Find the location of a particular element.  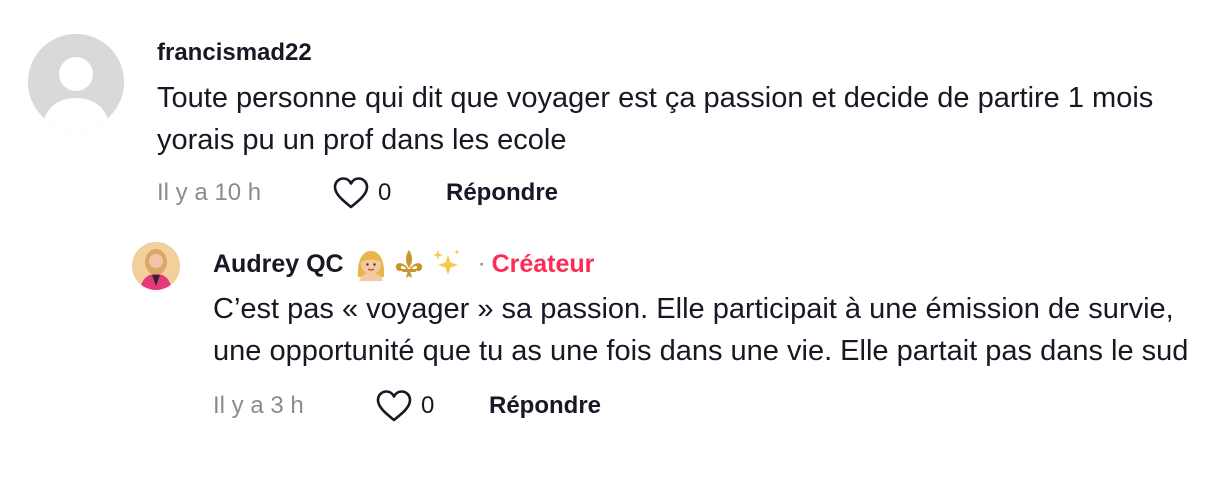

fleur-de-lis-icon is located at coordinates (408, 264).